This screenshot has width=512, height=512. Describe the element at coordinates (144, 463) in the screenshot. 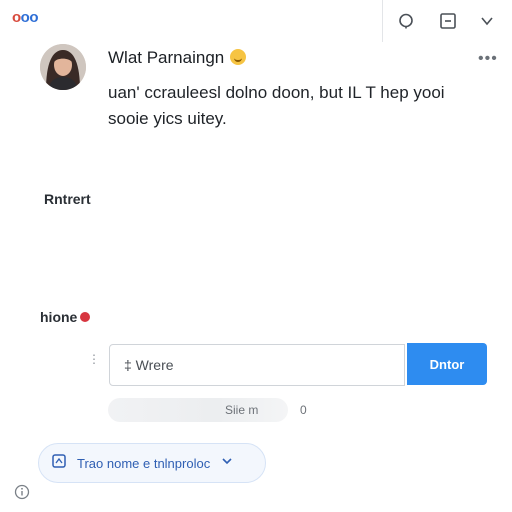

I see `pill-button-label: Trao nome e tnlnproloc` at that location.